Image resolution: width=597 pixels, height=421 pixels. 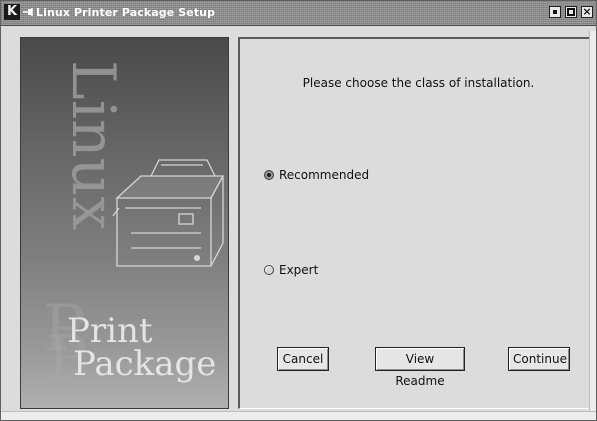 I want to click on maximize-icon, so click(x=571, y=12).